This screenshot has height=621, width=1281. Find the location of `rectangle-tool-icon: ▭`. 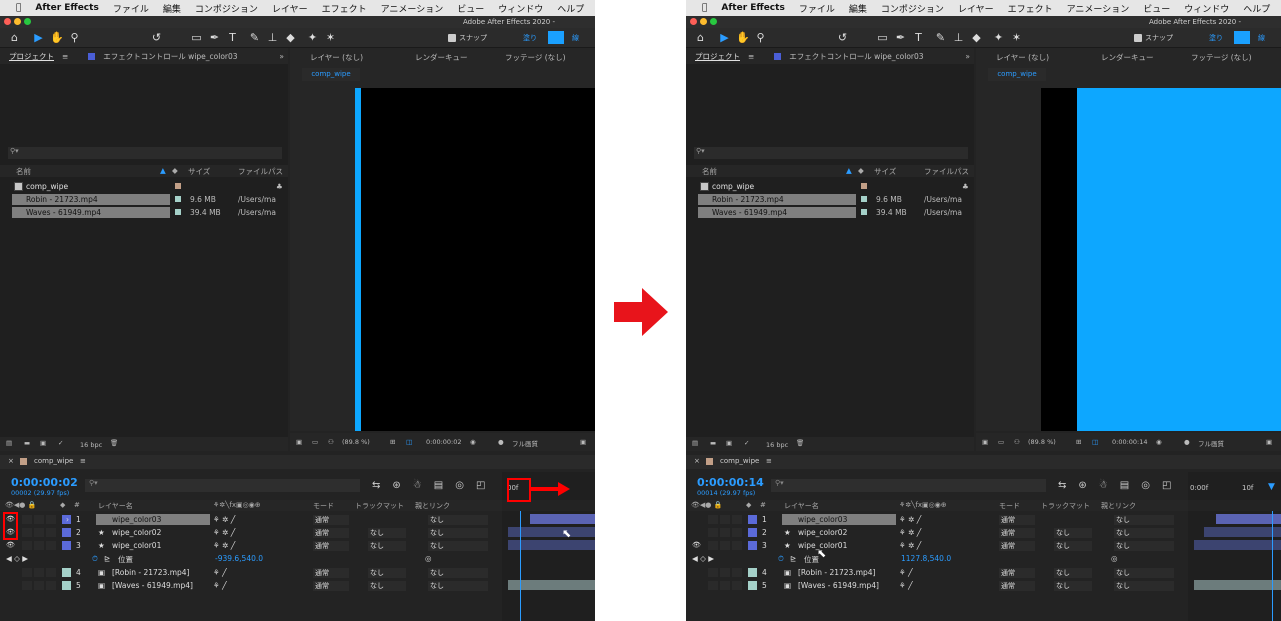

rectangle-tool-icon: ▭ is located at coordinates (882, 37).